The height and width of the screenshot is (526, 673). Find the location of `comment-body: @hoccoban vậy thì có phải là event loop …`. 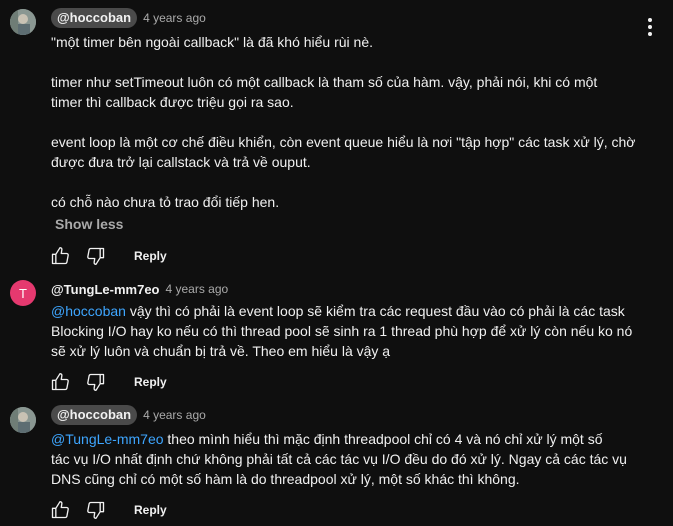

comment-body: @hoccoban vậy thì có phải là event loop … is located at coordinates (351, 331).